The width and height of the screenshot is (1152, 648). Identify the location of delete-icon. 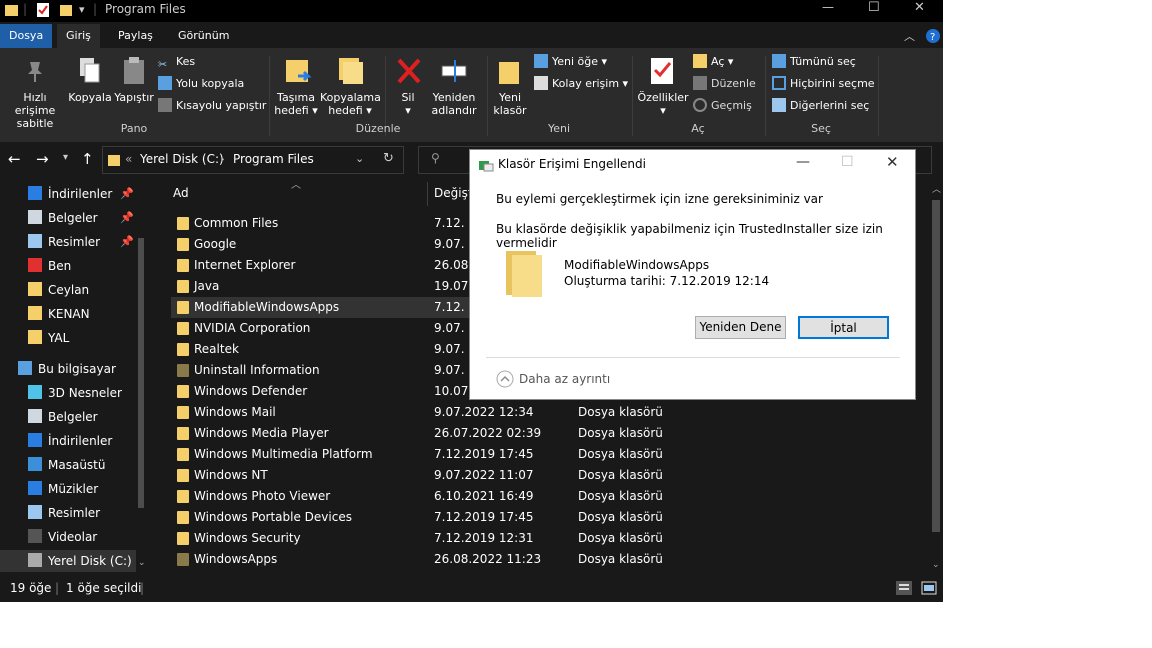
(409, 71).